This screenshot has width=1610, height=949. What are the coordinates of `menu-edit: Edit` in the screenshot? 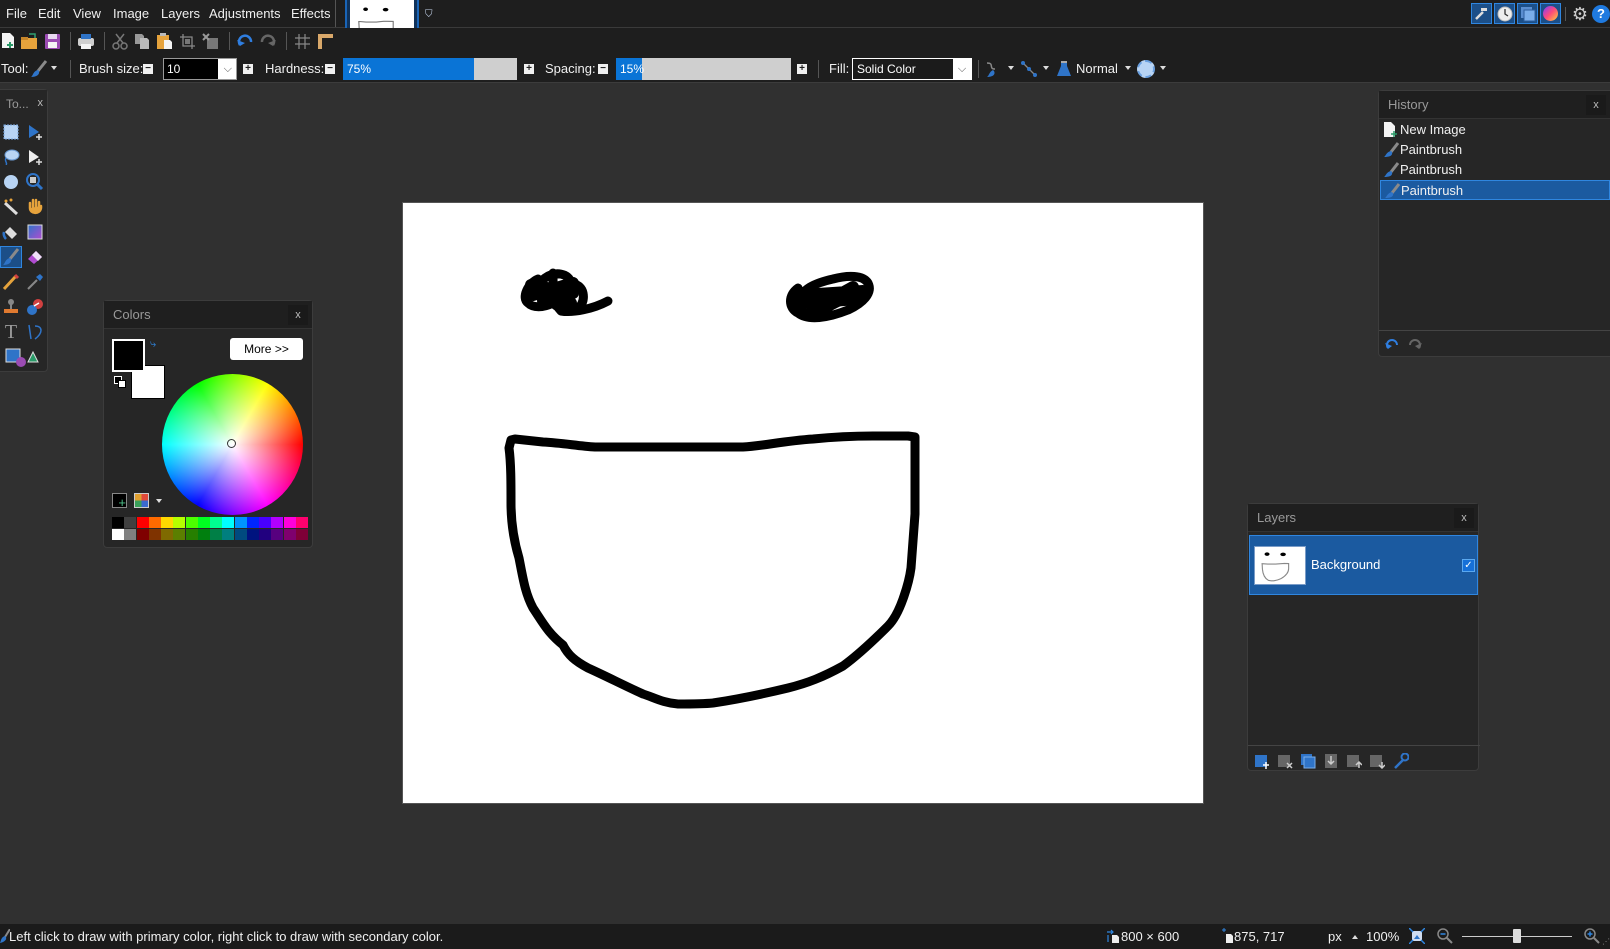 It's located at (49, 14).